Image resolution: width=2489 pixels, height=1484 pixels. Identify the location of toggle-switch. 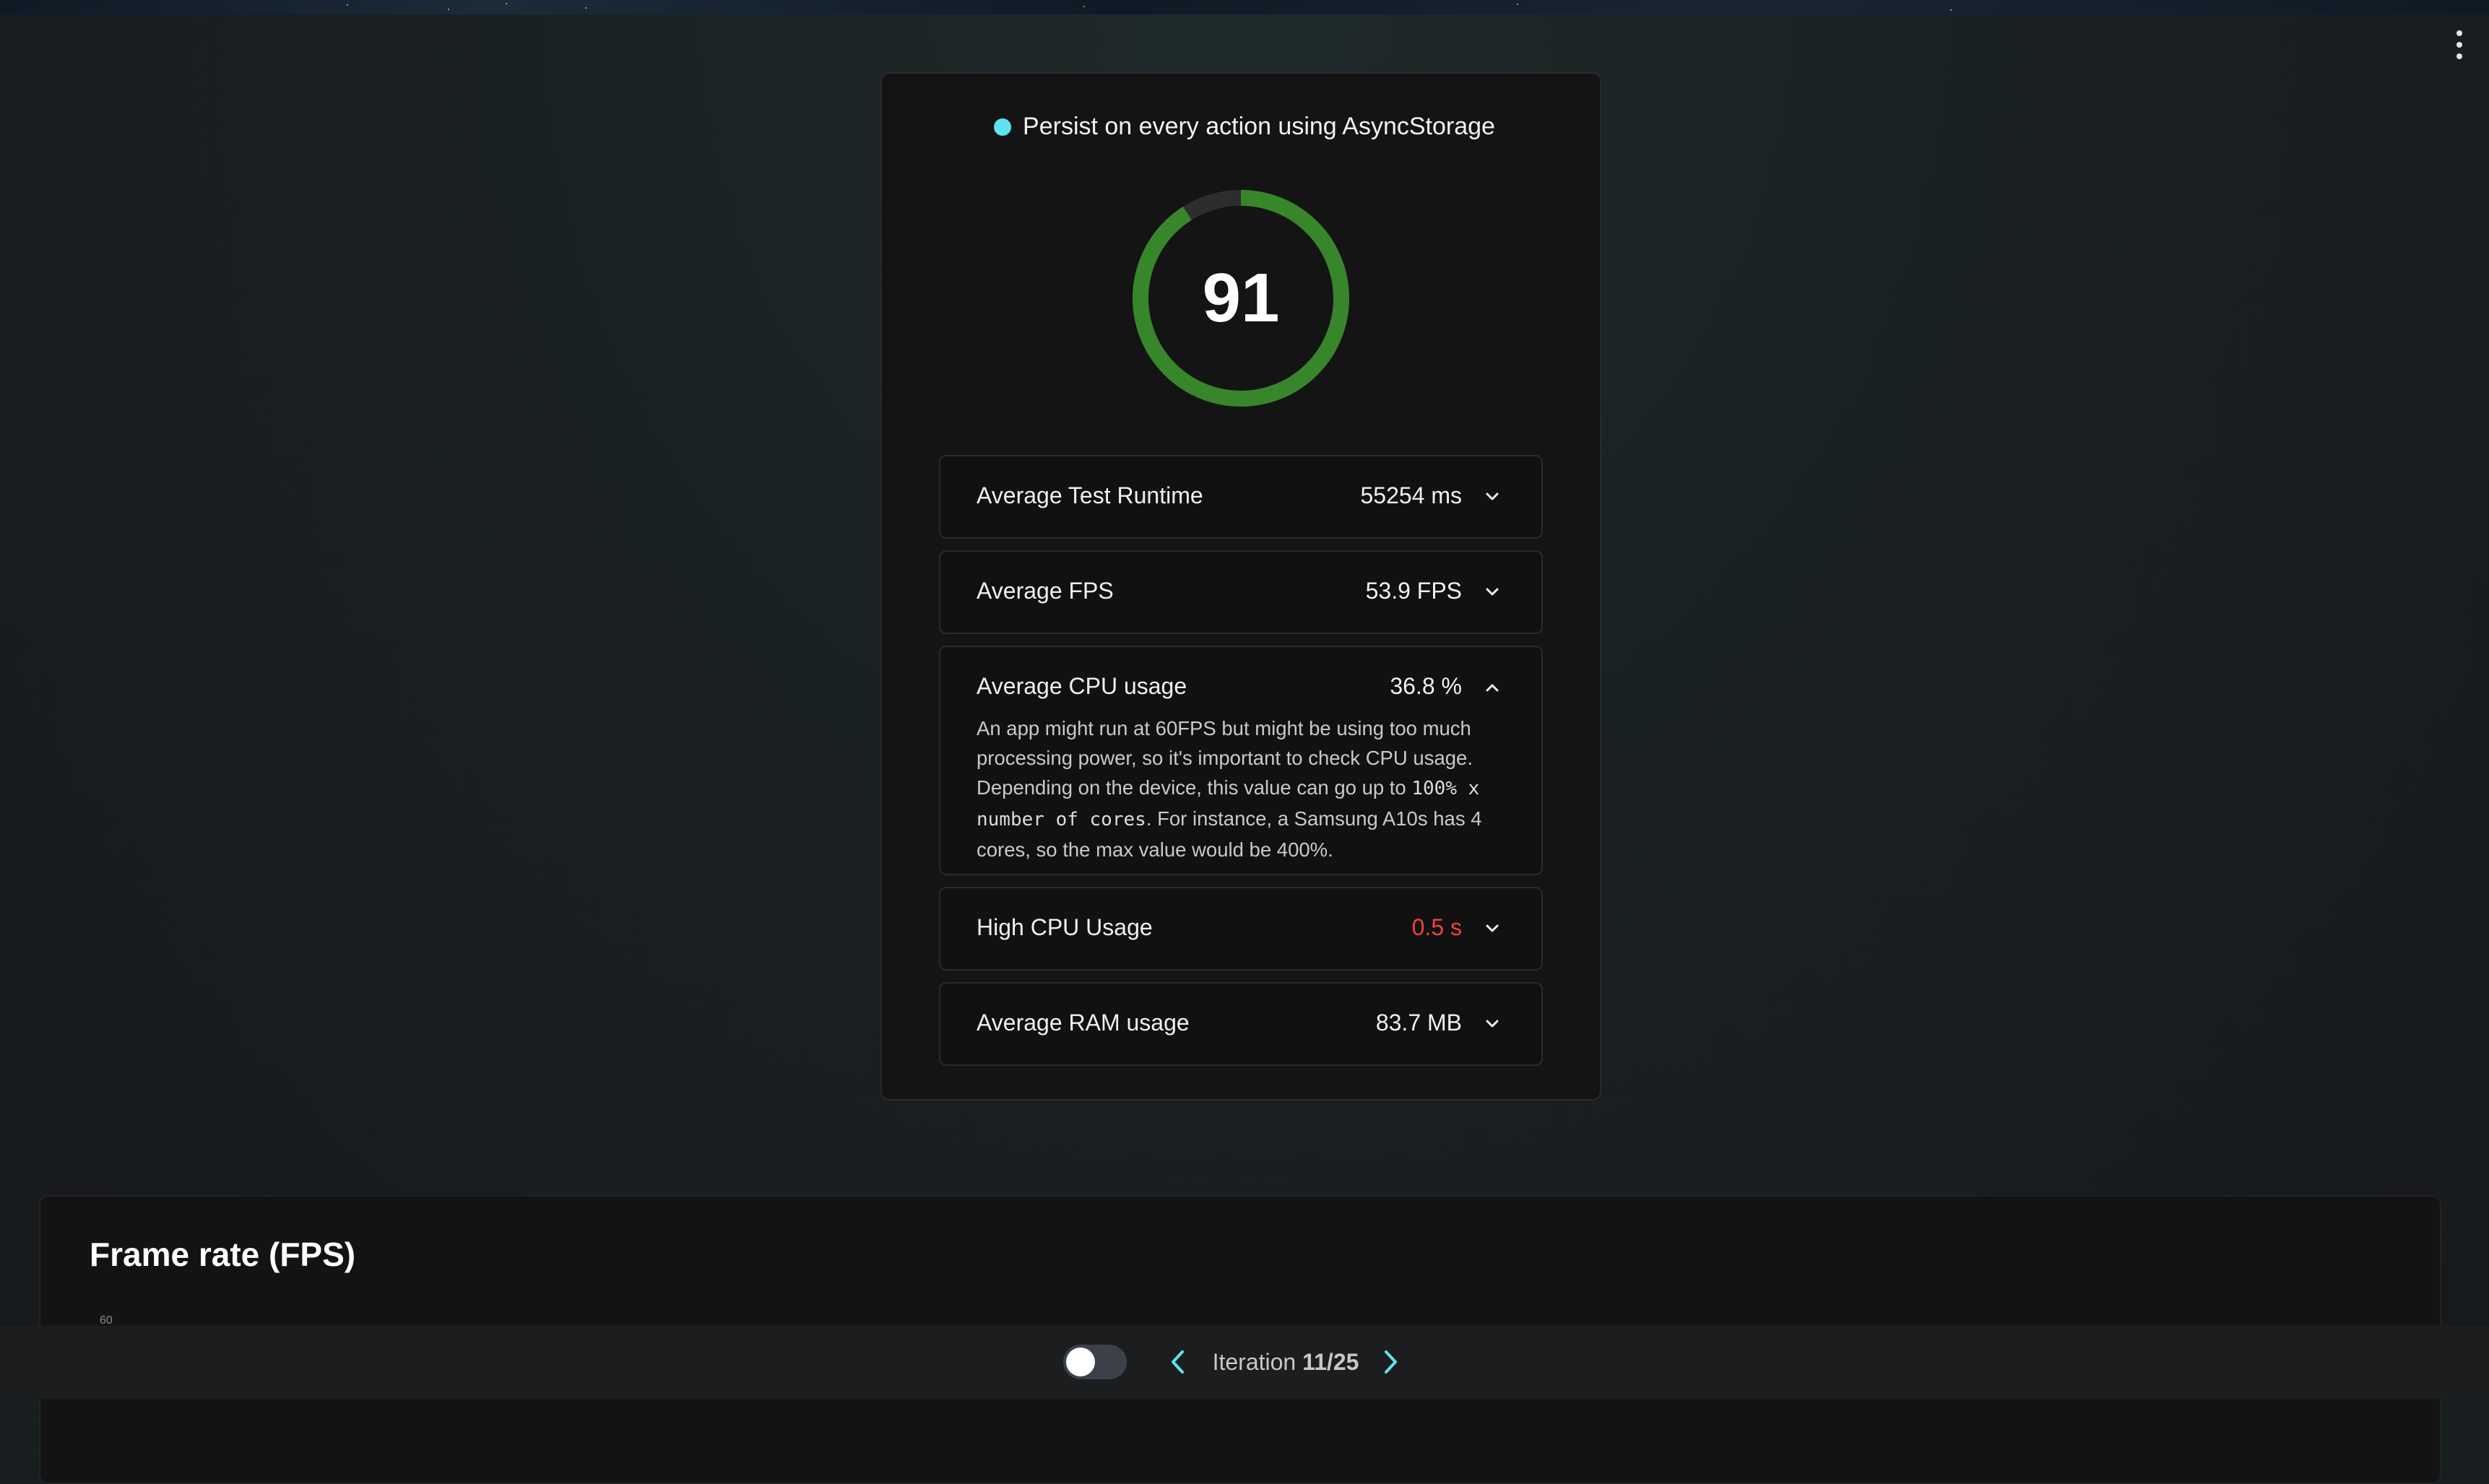
(1095, 1362).